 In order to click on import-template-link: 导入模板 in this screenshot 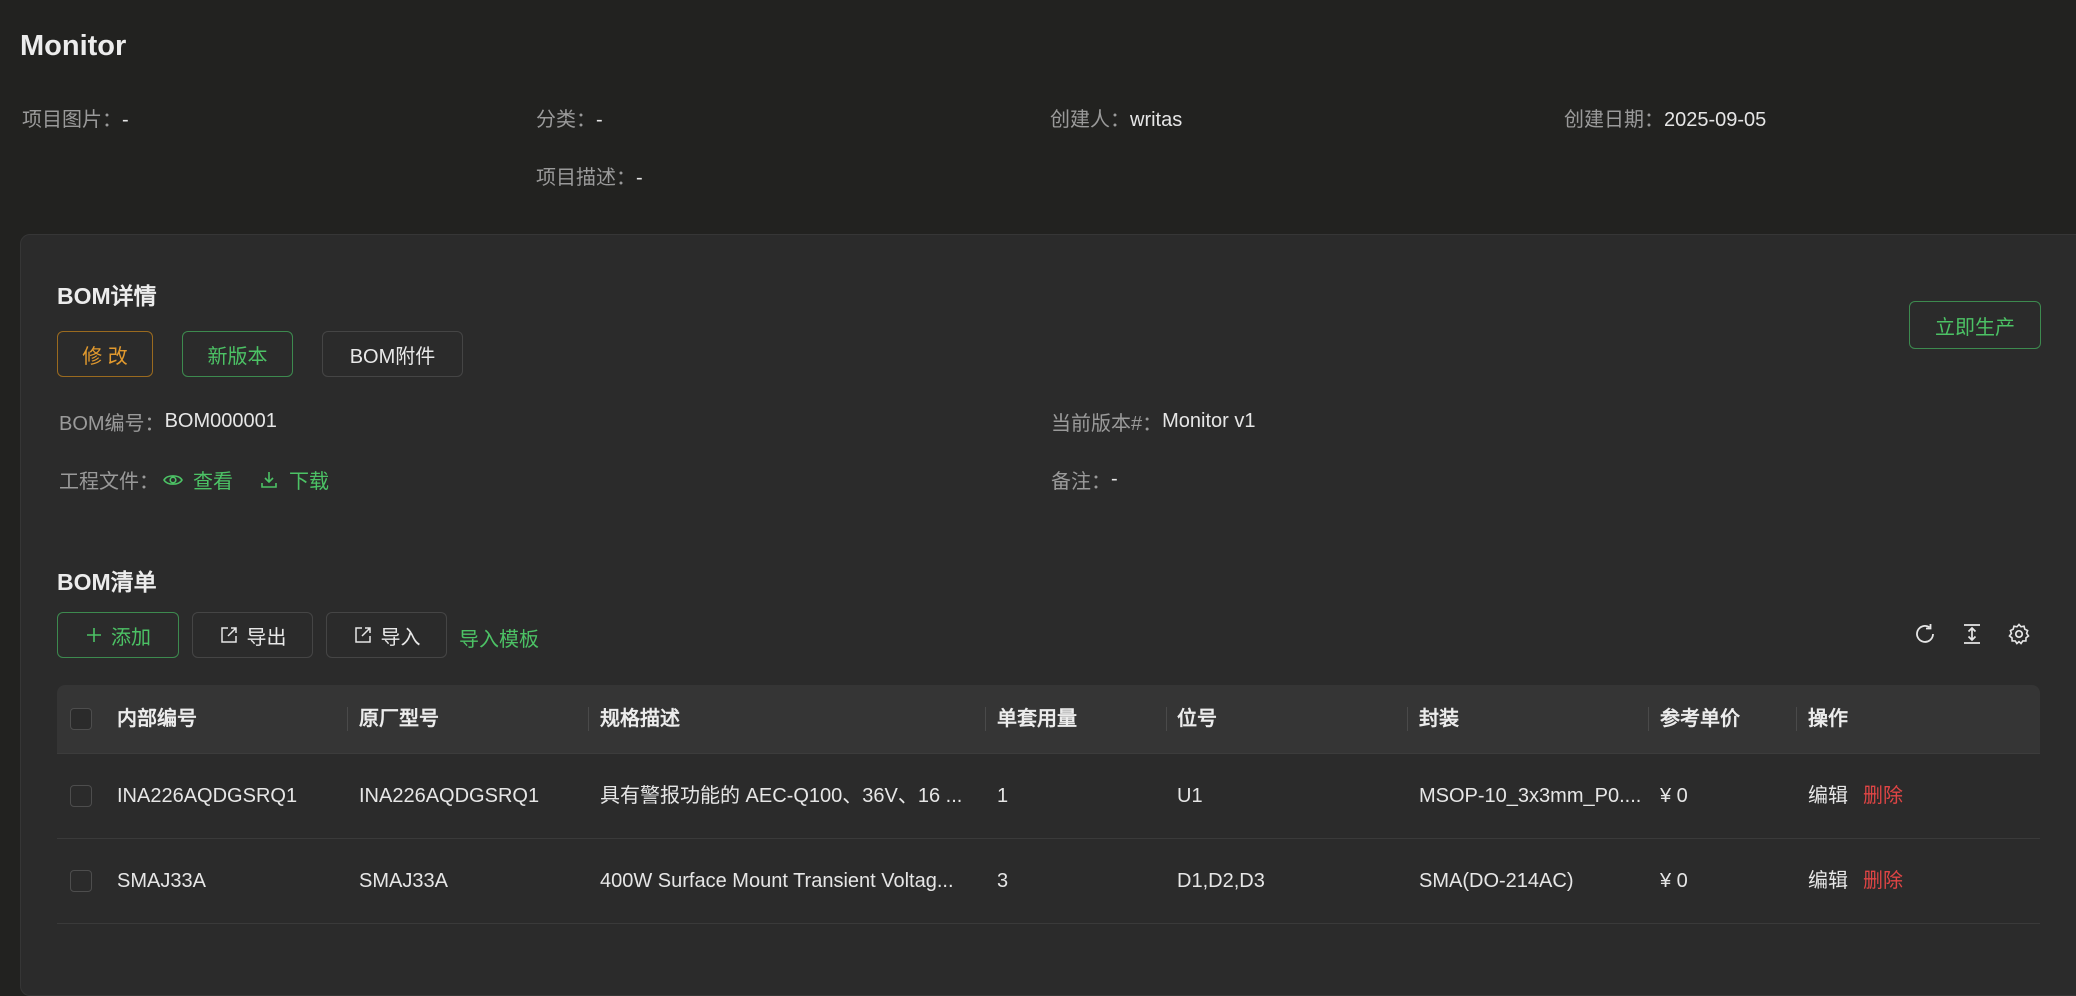, I will do `click(499, 637)`.